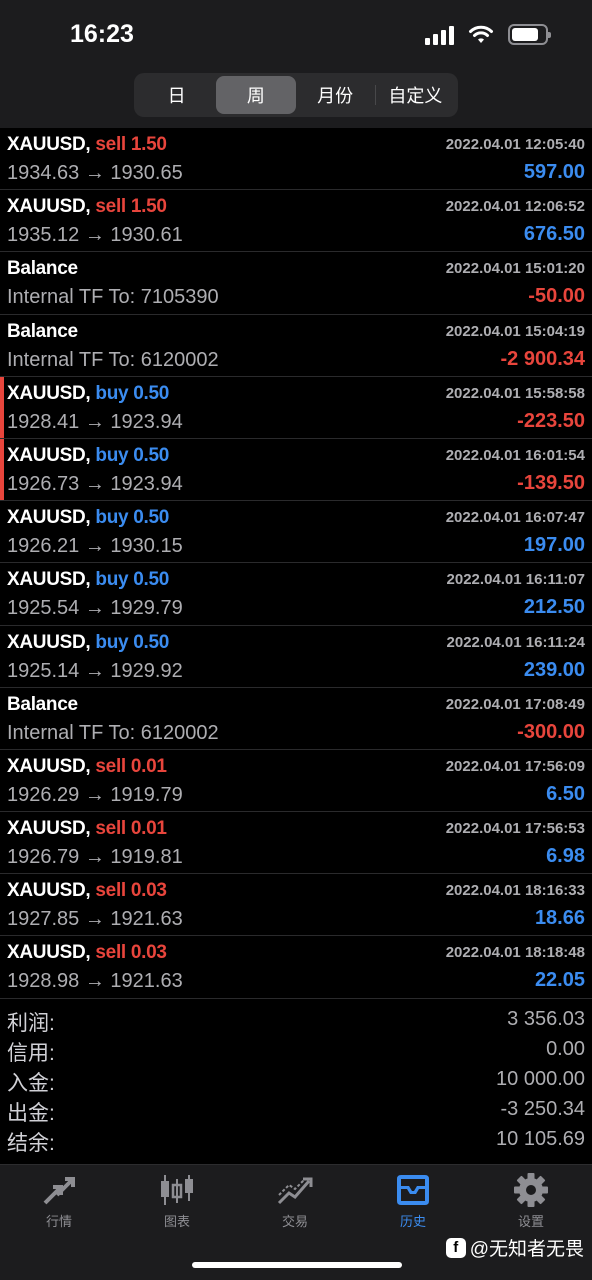 The image size is (592, 1280). What do you see at coordinates (515, 704) in the screenshot?
I see `deal-time: 2022.04.01 17:08:49` at bounding box center [515, 704].